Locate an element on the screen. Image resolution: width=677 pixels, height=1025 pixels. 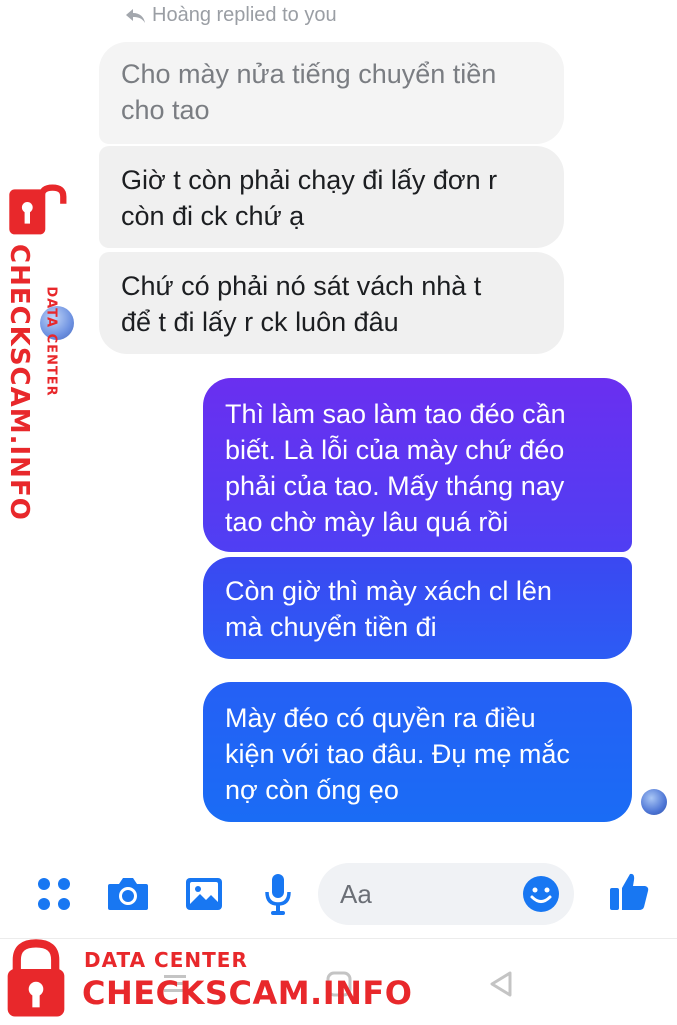
message-line: Mày đéo có quyền ra điều is located at coordinates (380, 718).